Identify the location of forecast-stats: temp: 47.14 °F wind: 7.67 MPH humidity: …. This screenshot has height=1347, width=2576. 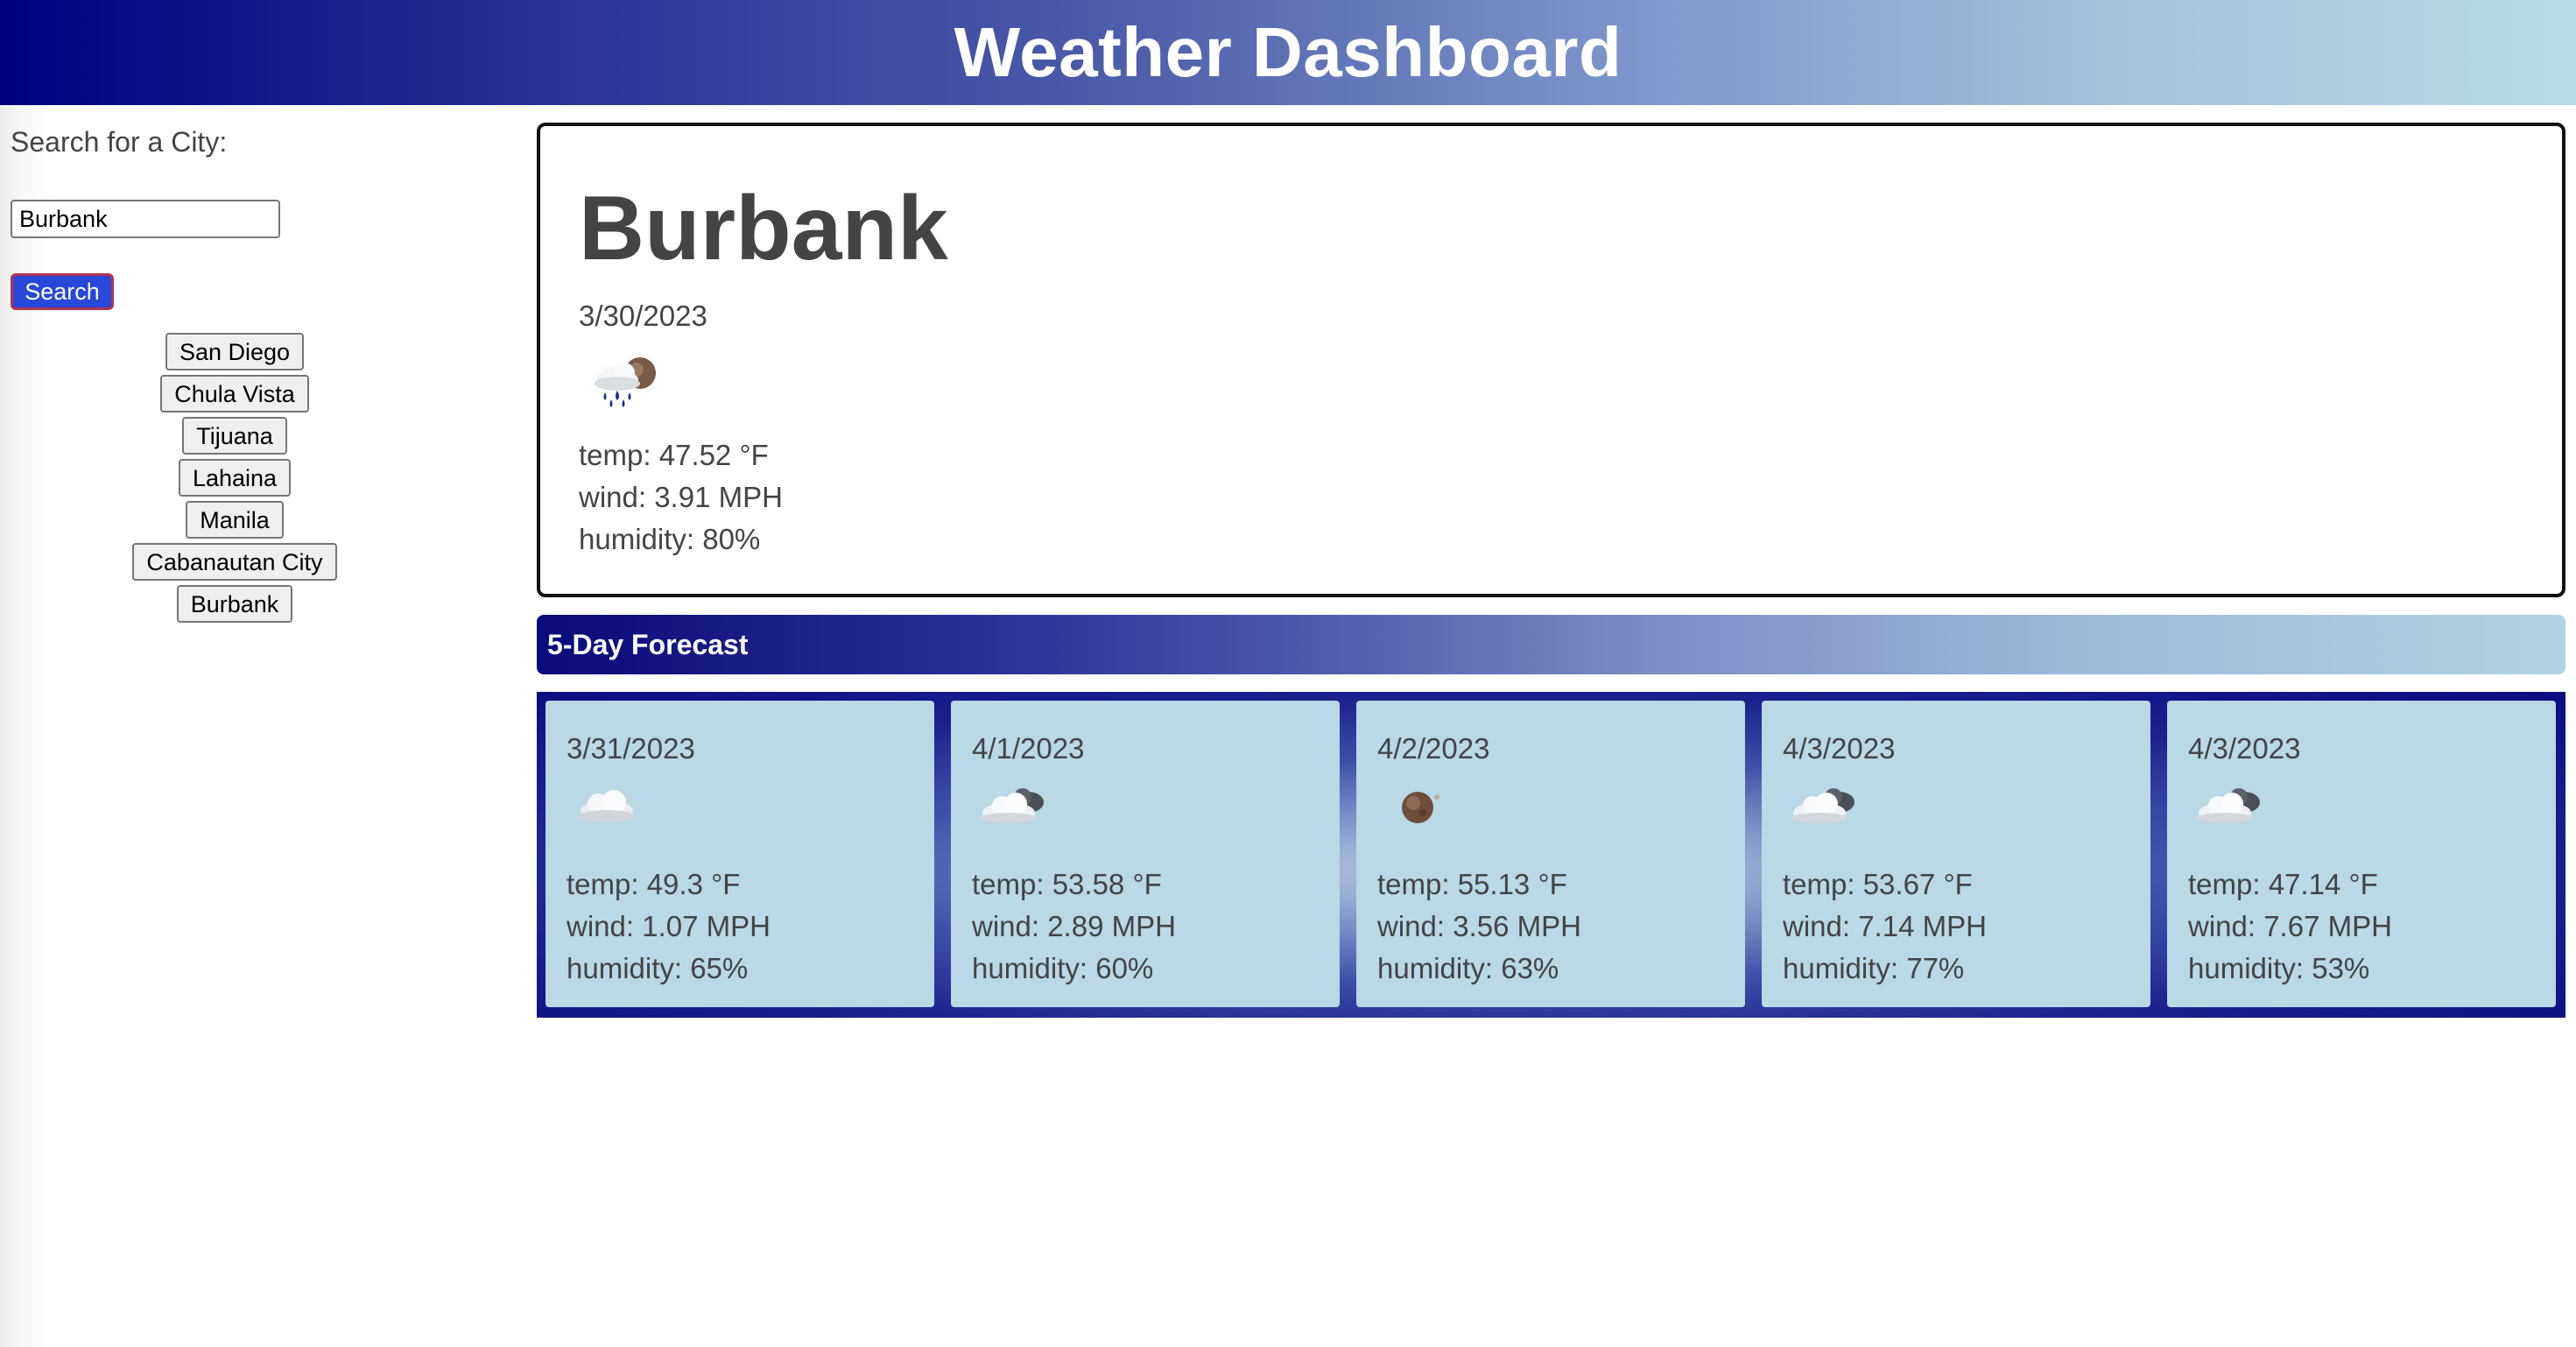
(2290, 927).